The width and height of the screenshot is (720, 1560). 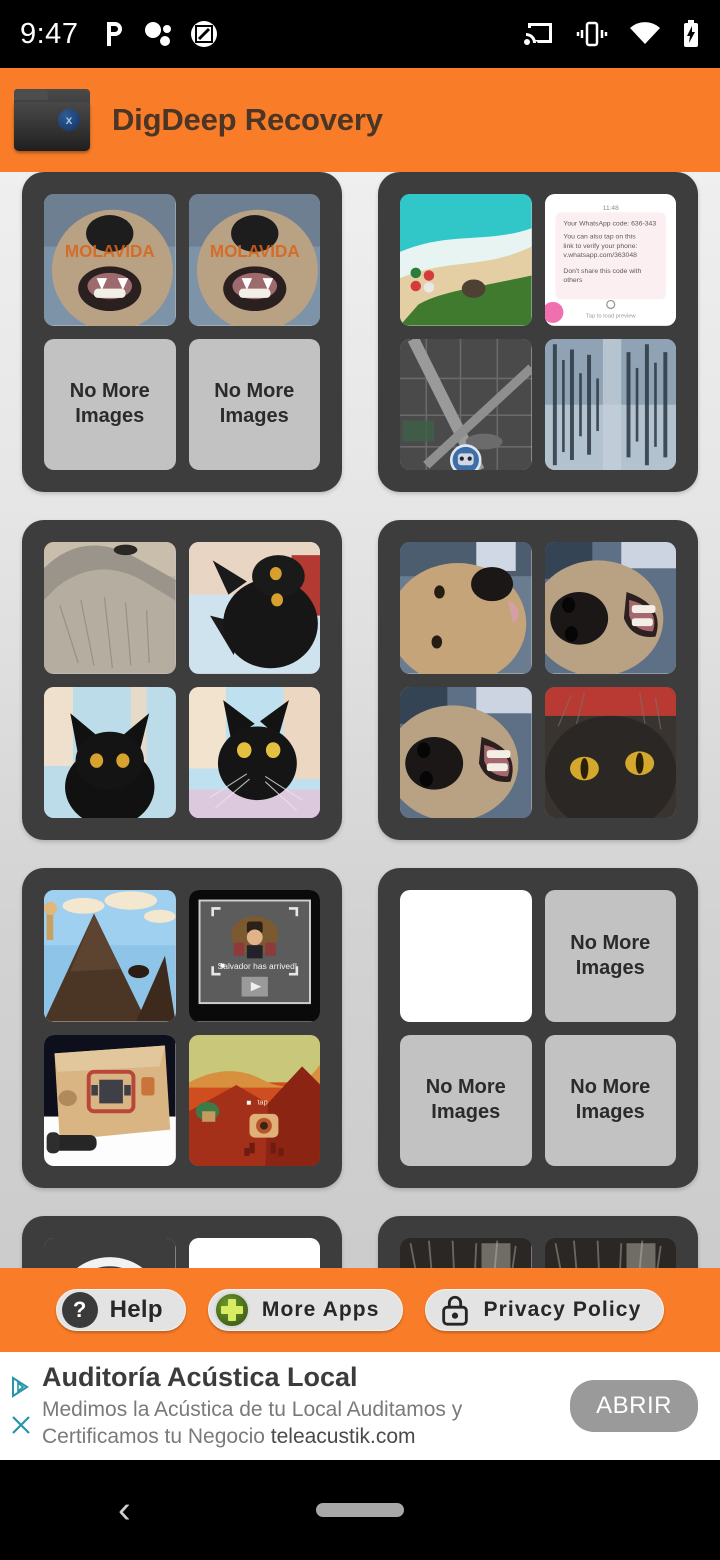 I want to click on thumb-grey-fur, so click(x=110, y=608).